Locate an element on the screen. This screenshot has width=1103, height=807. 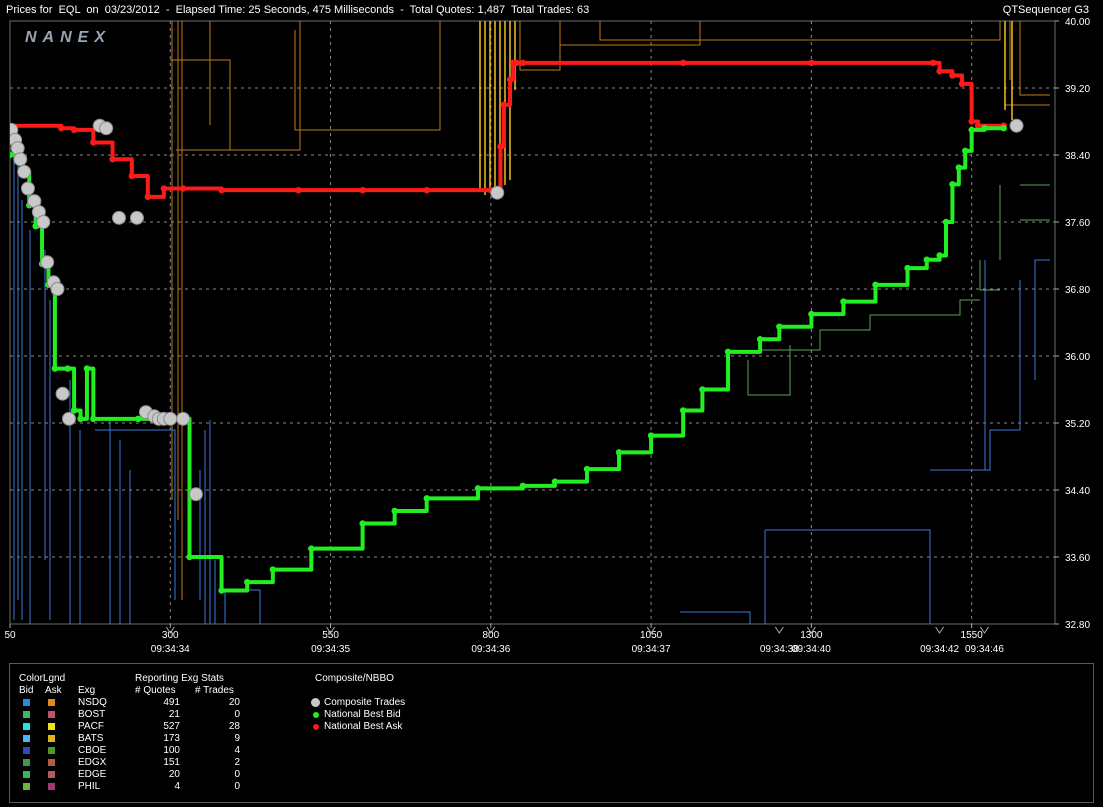
ask-header: Ask is located at coordinates (53, 690).